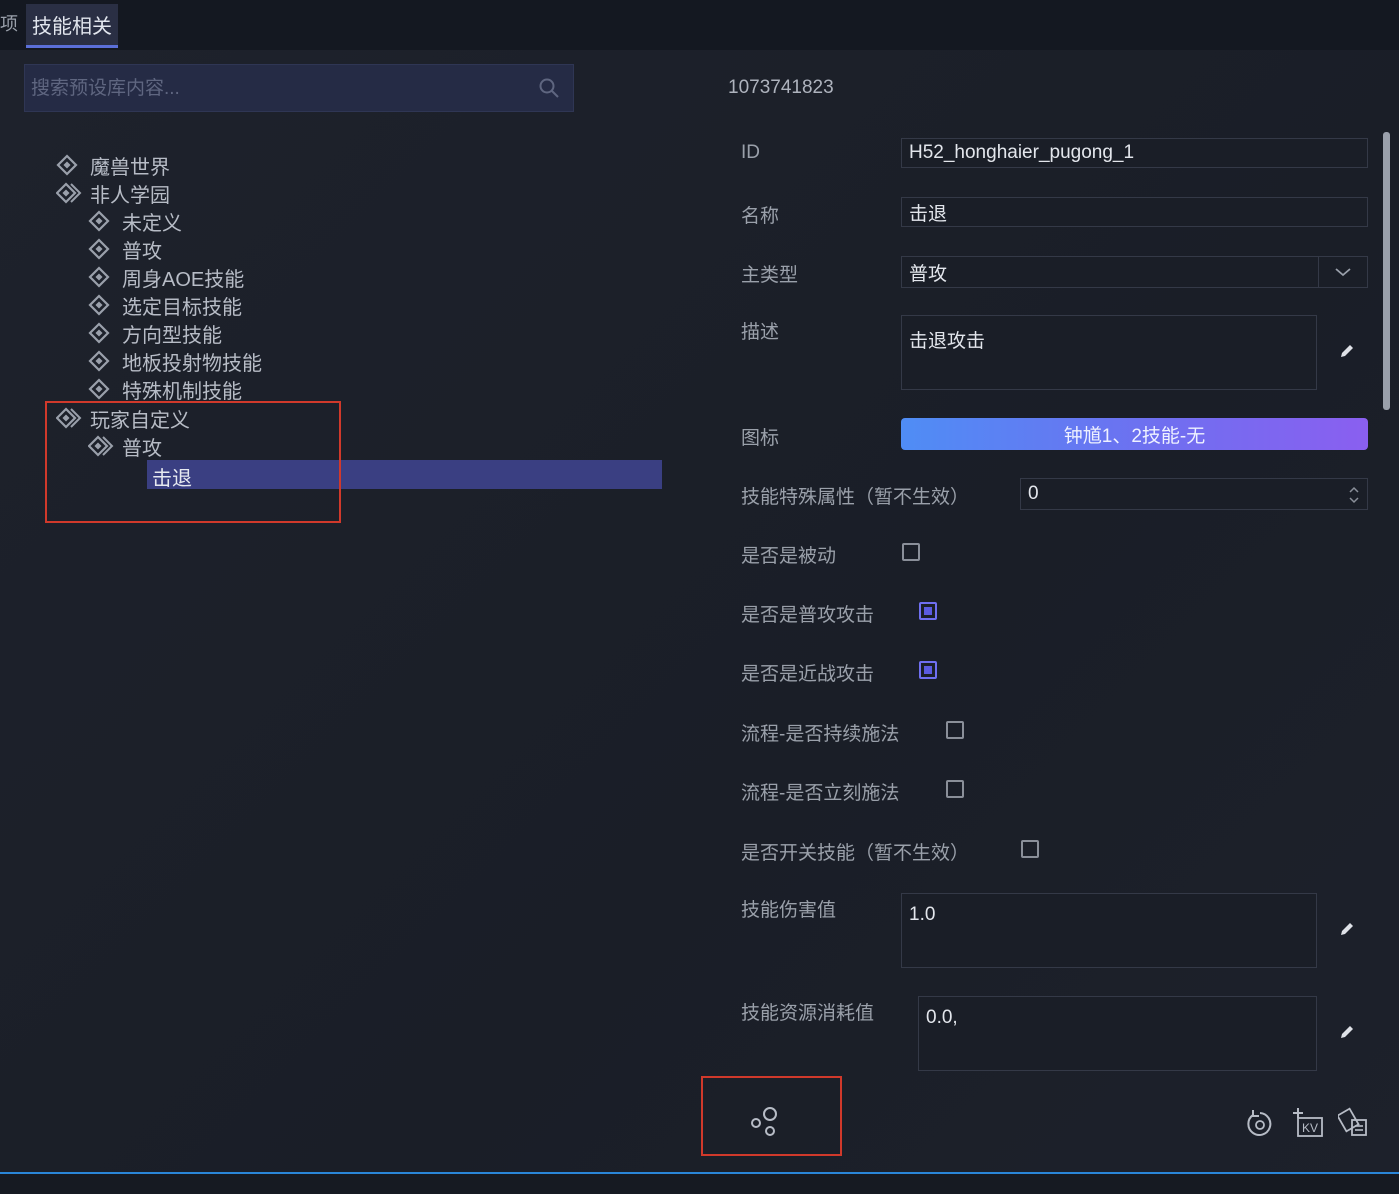 This screenshot has height=1194, width=1399. What do you see at coordinates (130, 167) in the screenshot?
I see `tree-node-label: 魔兽世界` at bounding box center [130, 167].